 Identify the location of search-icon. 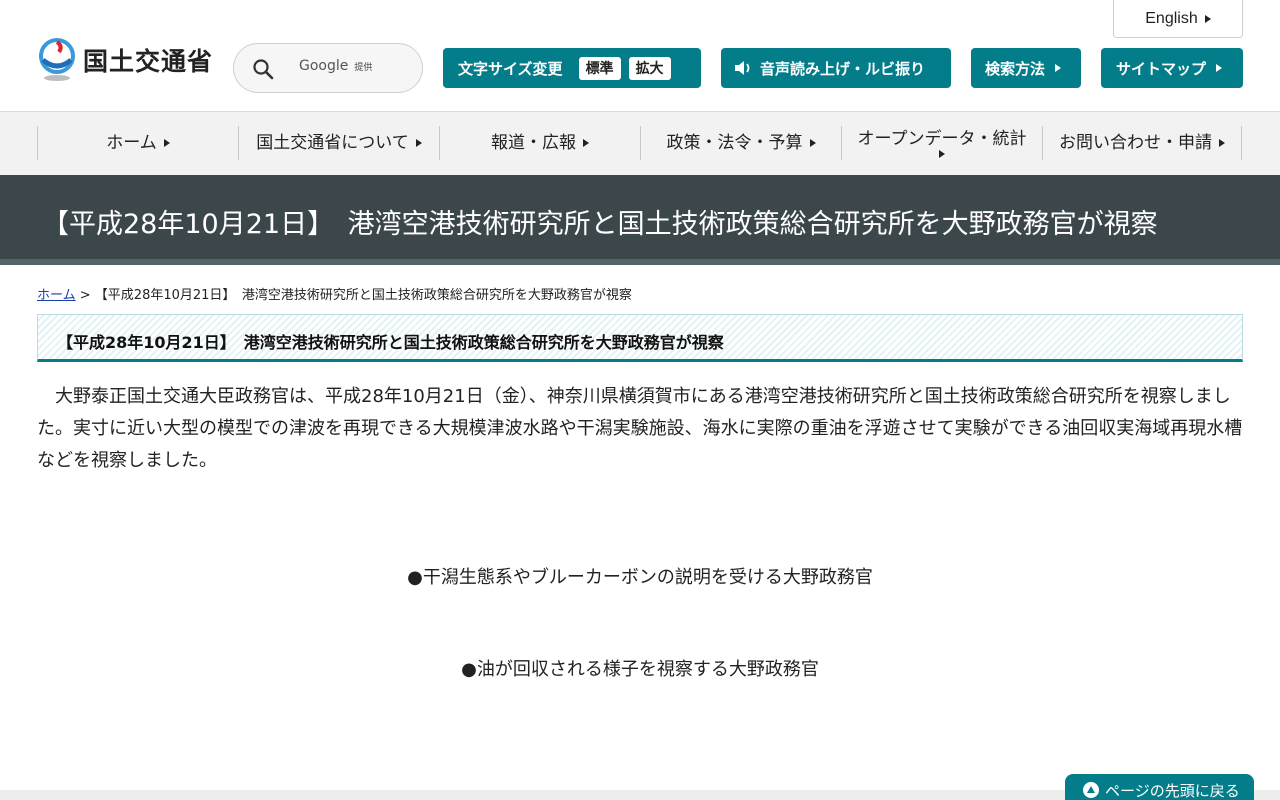
(263, 69).